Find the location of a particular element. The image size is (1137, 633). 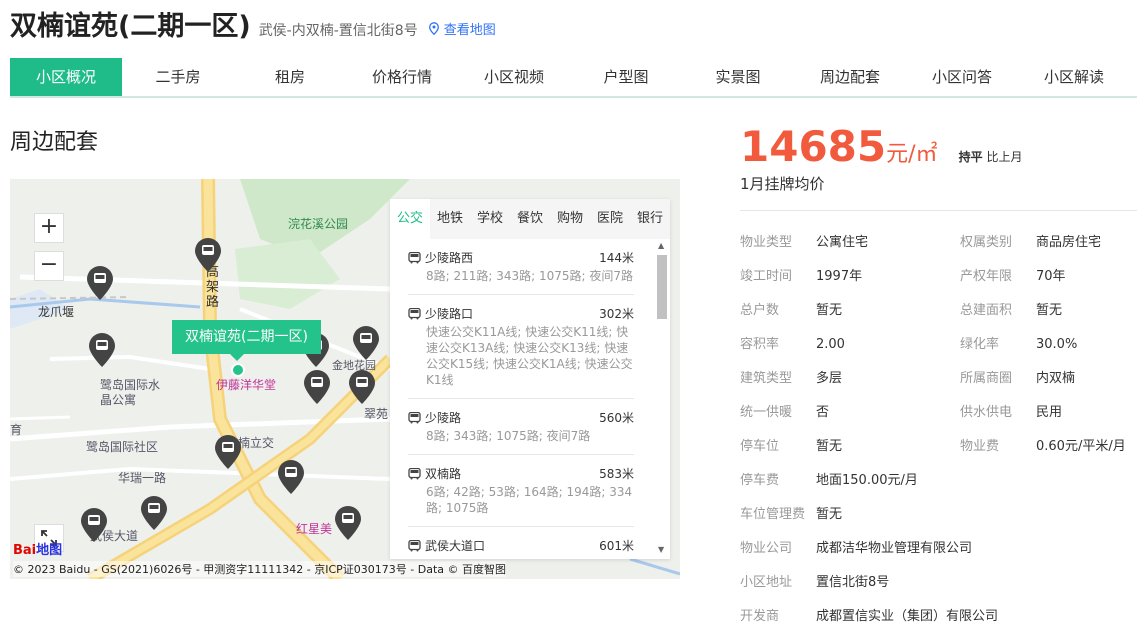

page-header: 双楠谊苑(二期一区) 武侯-内双楠-置信北街8号 查看地图 is located at coordinates (253, 26).